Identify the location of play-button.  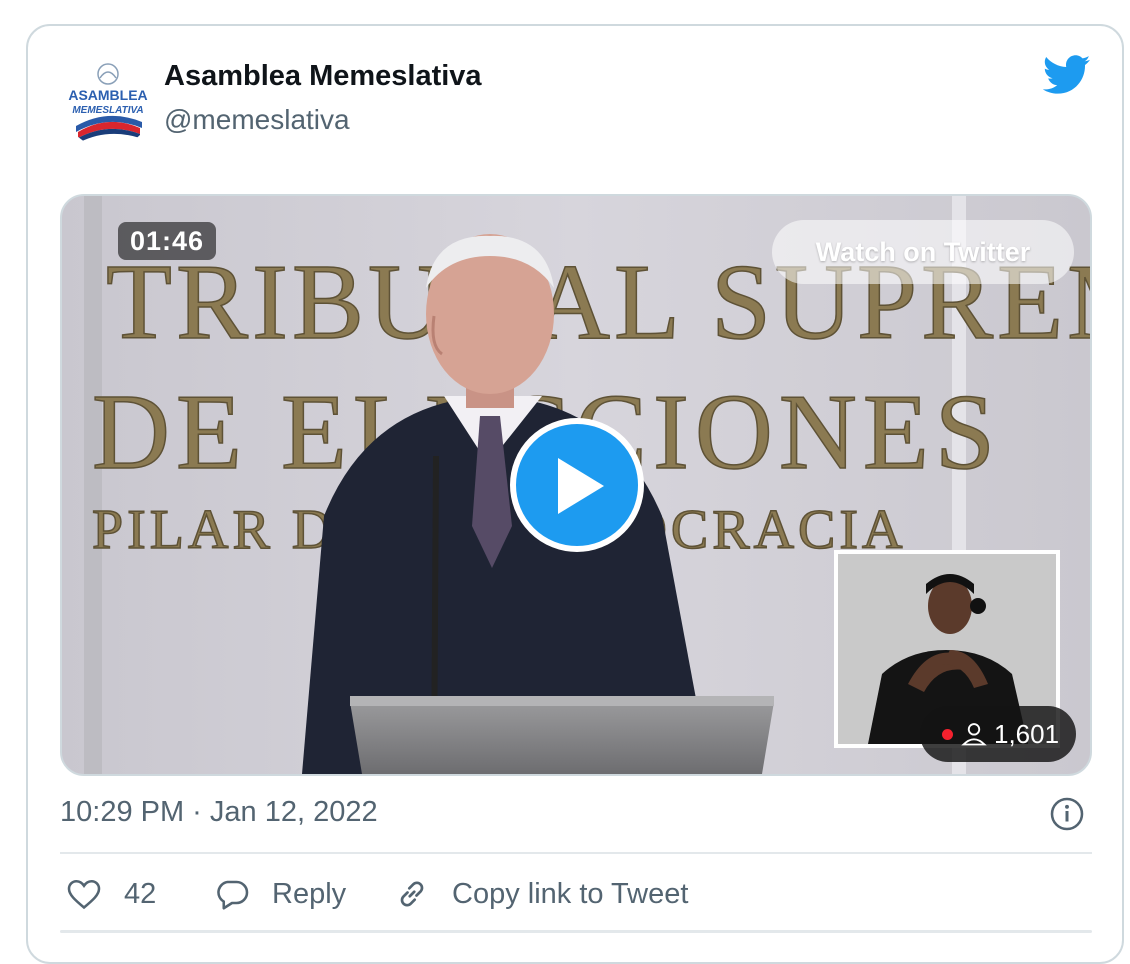
(577, 485).